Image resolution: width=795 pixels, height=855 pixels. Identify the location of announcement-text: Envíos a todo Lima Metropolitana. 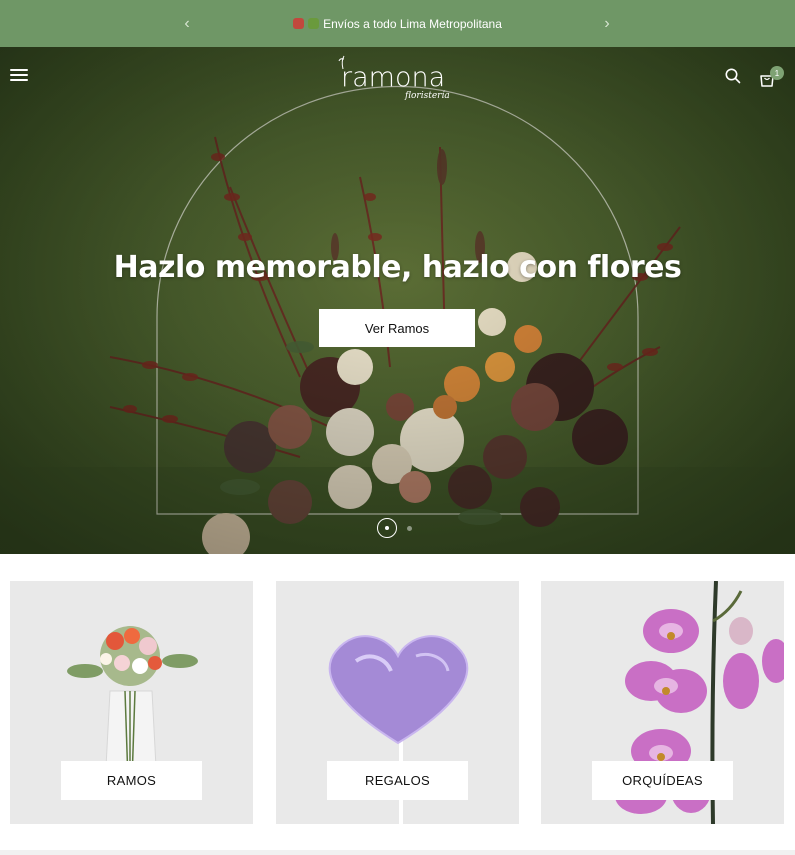
(412, 23).